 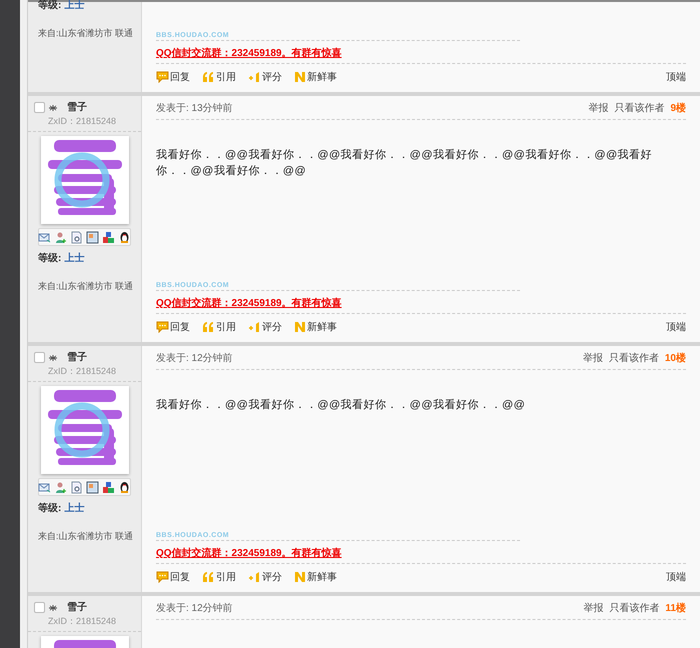 I want to click on floor-number: 10楼, so click(x=675, y=359).